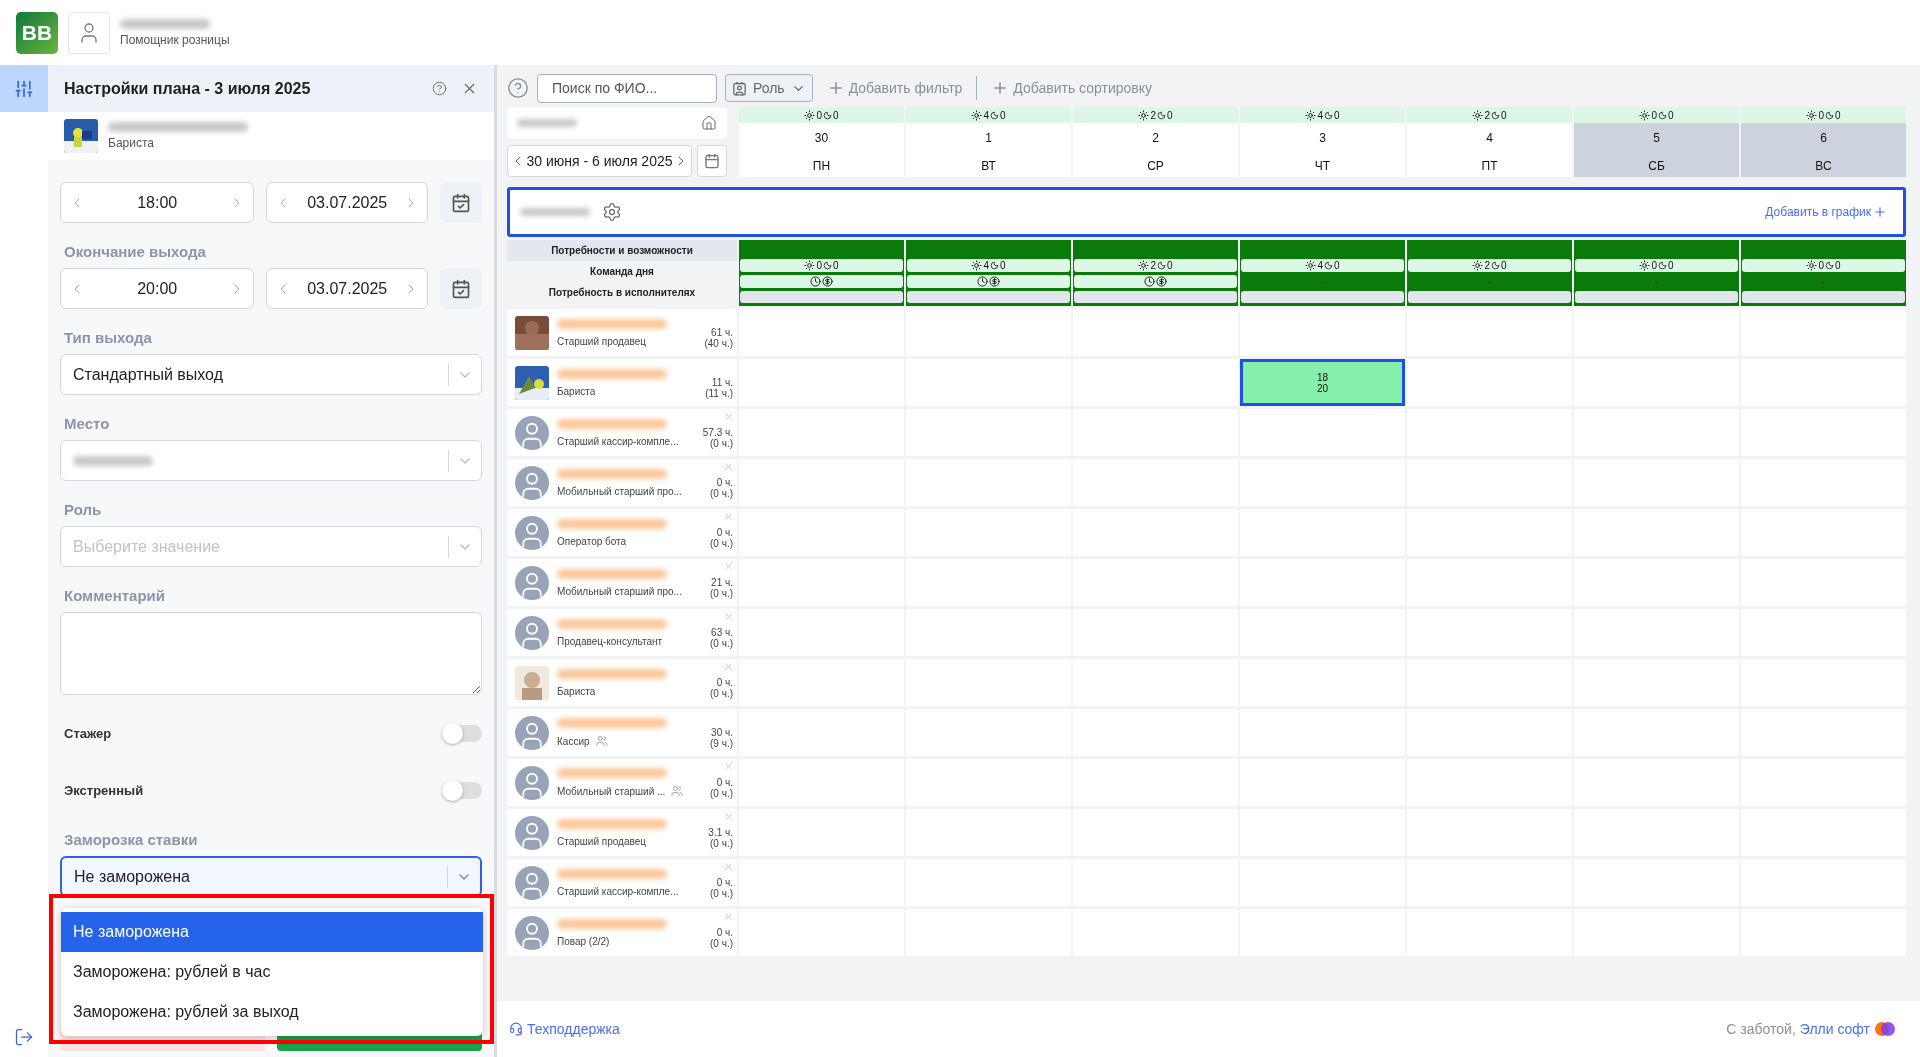 This screenshot has width=1920, height=1057. What do you see at coordinates (610, 641) in the screenshot?
I see `employee-role: Продавец-консультант` at bounding box center [610, 641].